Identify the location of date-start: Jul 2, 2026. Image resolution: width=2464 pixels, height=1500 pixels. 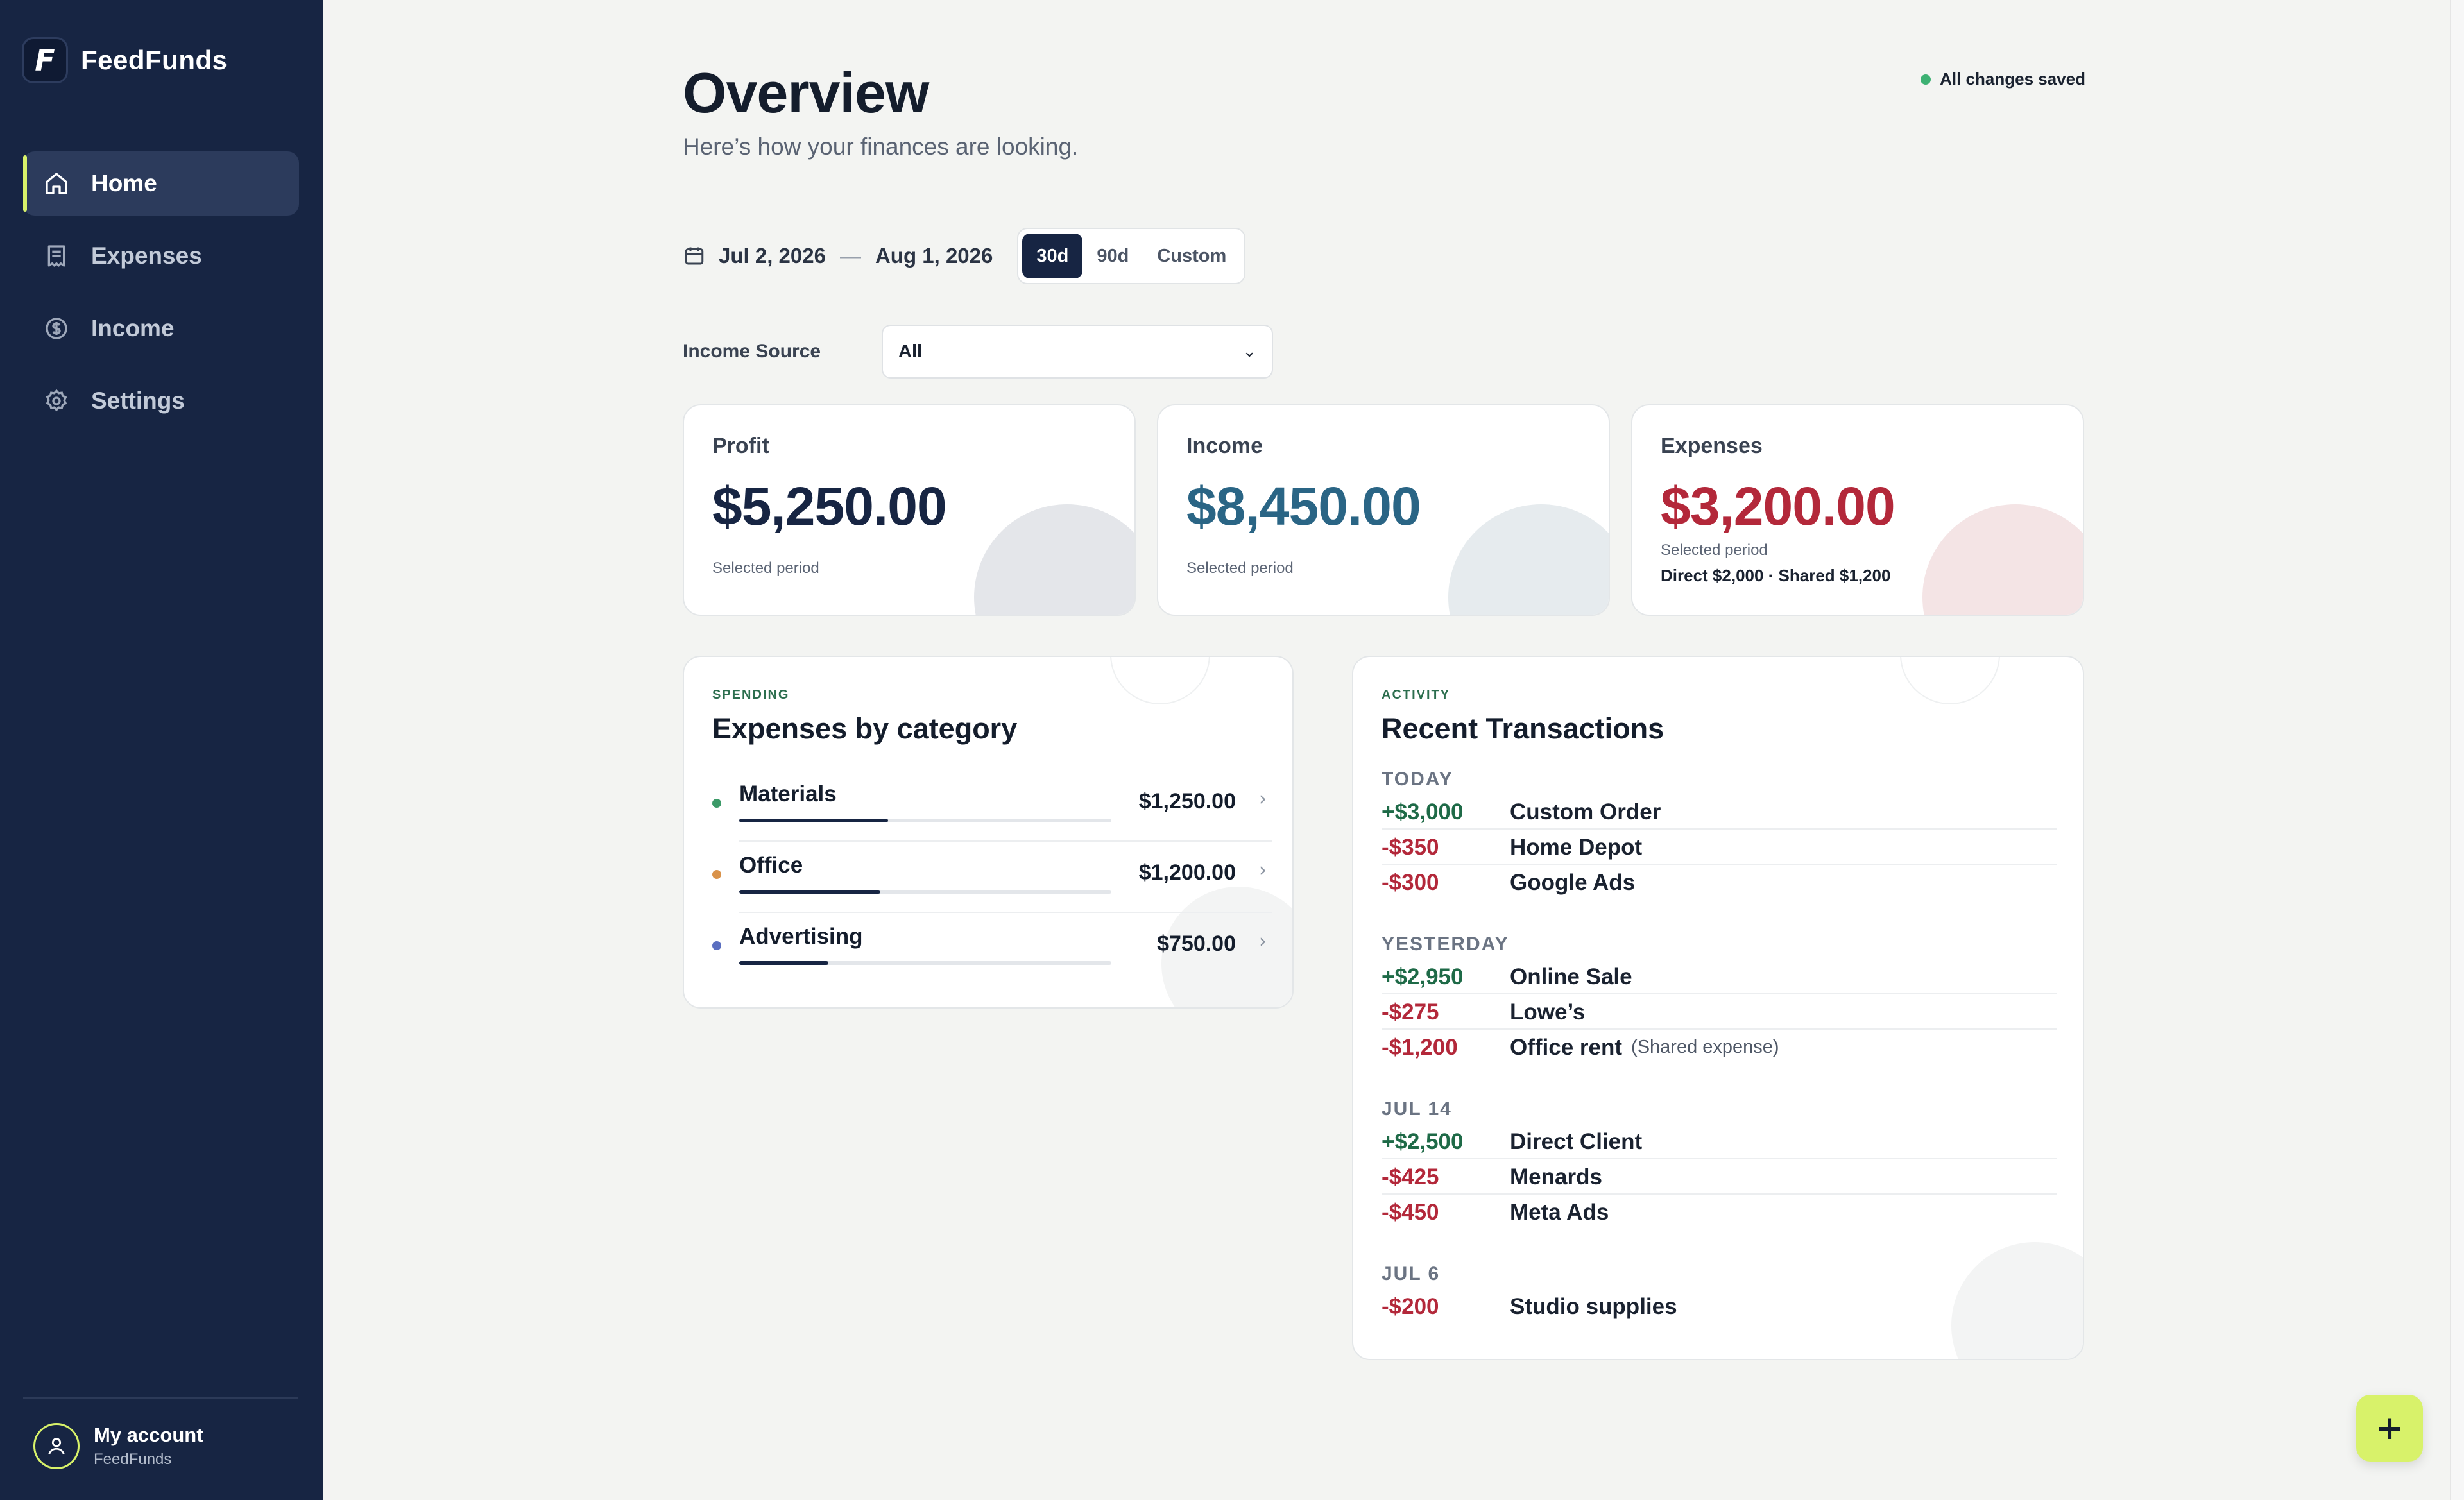
(773, 256).